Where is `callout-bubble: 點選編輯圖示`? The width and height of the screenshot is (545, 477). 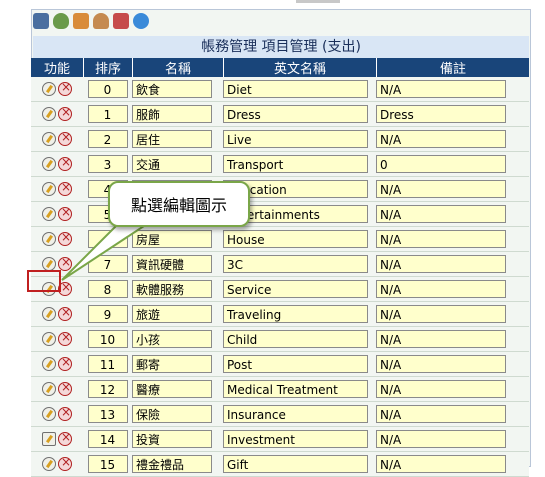
callout-bubble: 點選編輯圖示 is located at coordinates (179, 204).